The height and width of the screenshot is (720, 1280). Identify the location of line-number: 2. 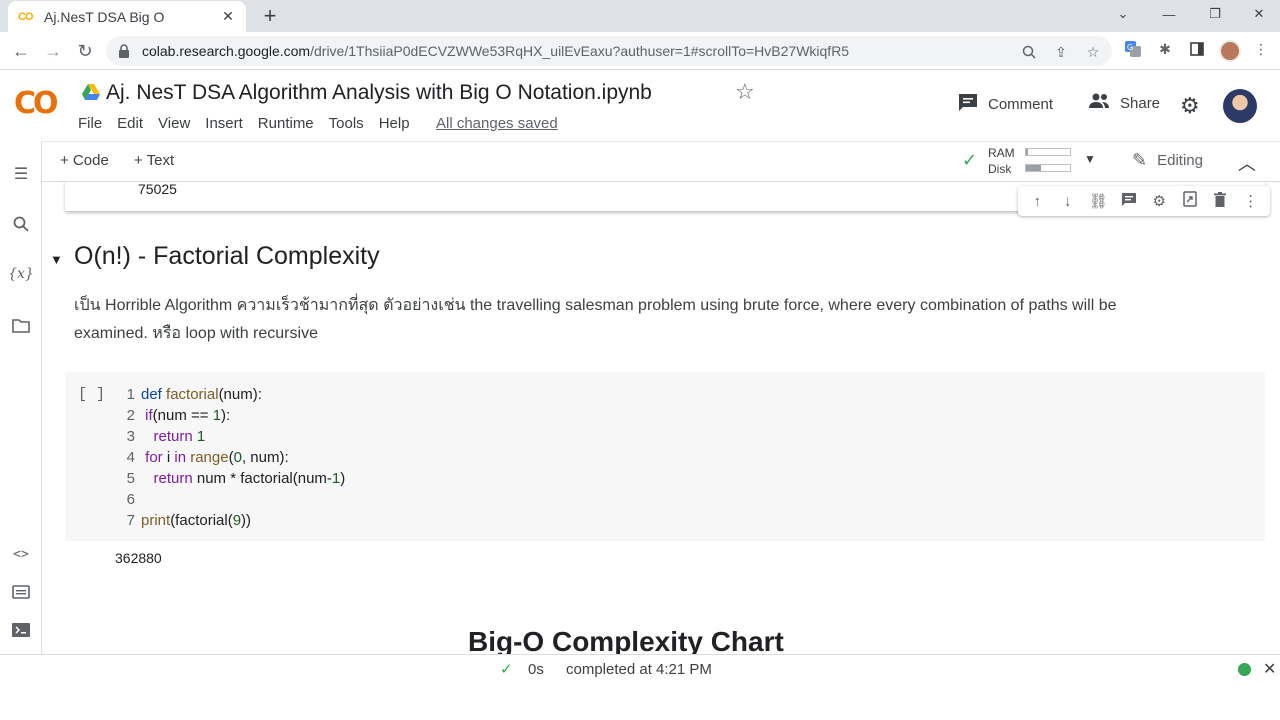
(130, 415).